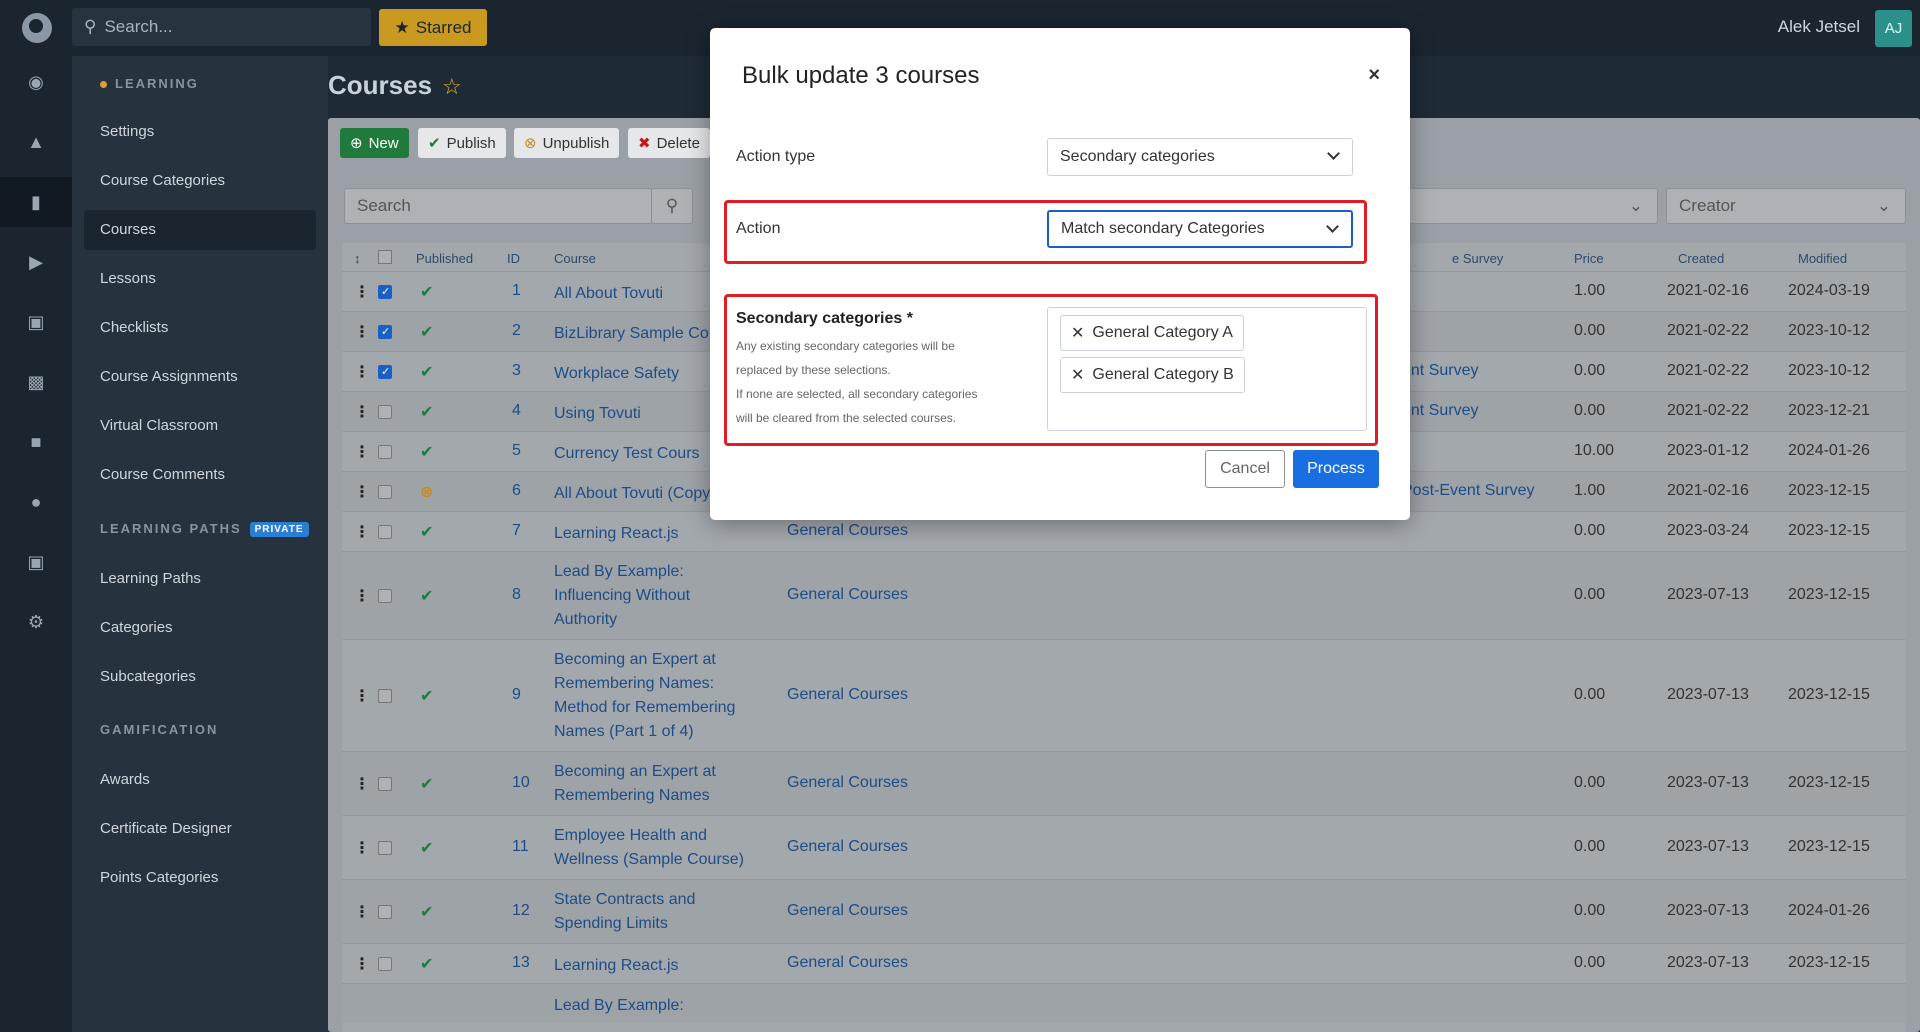  What do you see at coordinates (433, 27) in the screenshot?
I see `starred-button: ★ Starred` at bounding box center [433, 27].